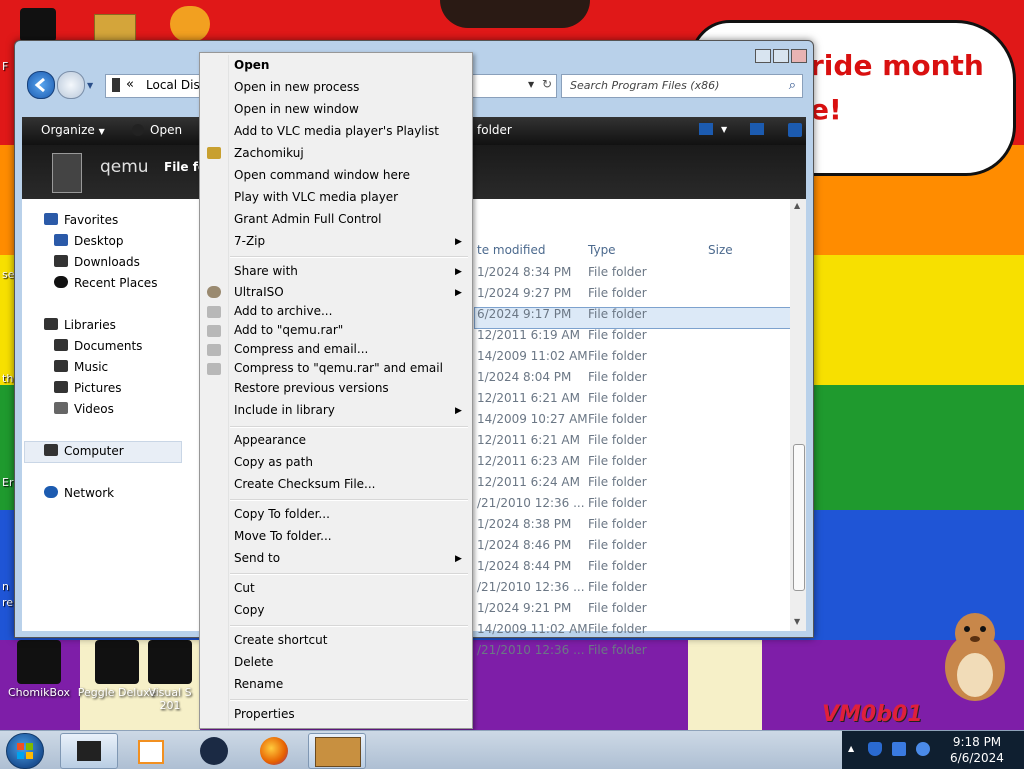 Image resolution: width=1024 pixels, height=771 pixels. What do you see at coordinates (524, 608) in the screenshot?
I see `date-modified-cell: 1/2024 9:21 PM` at bounding box center [524, 608].